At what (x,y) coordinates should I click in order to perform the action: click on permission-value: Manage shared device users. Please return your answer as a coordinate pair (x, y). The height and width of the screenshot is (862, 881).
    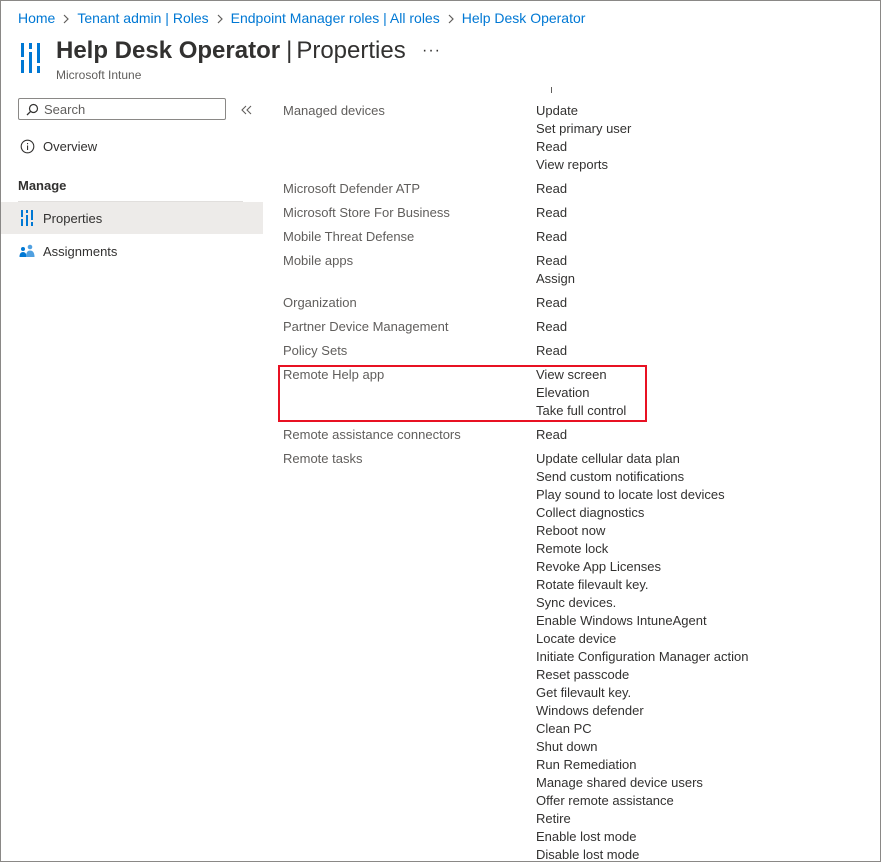
    Looking at the image, I should click on (619, 782).